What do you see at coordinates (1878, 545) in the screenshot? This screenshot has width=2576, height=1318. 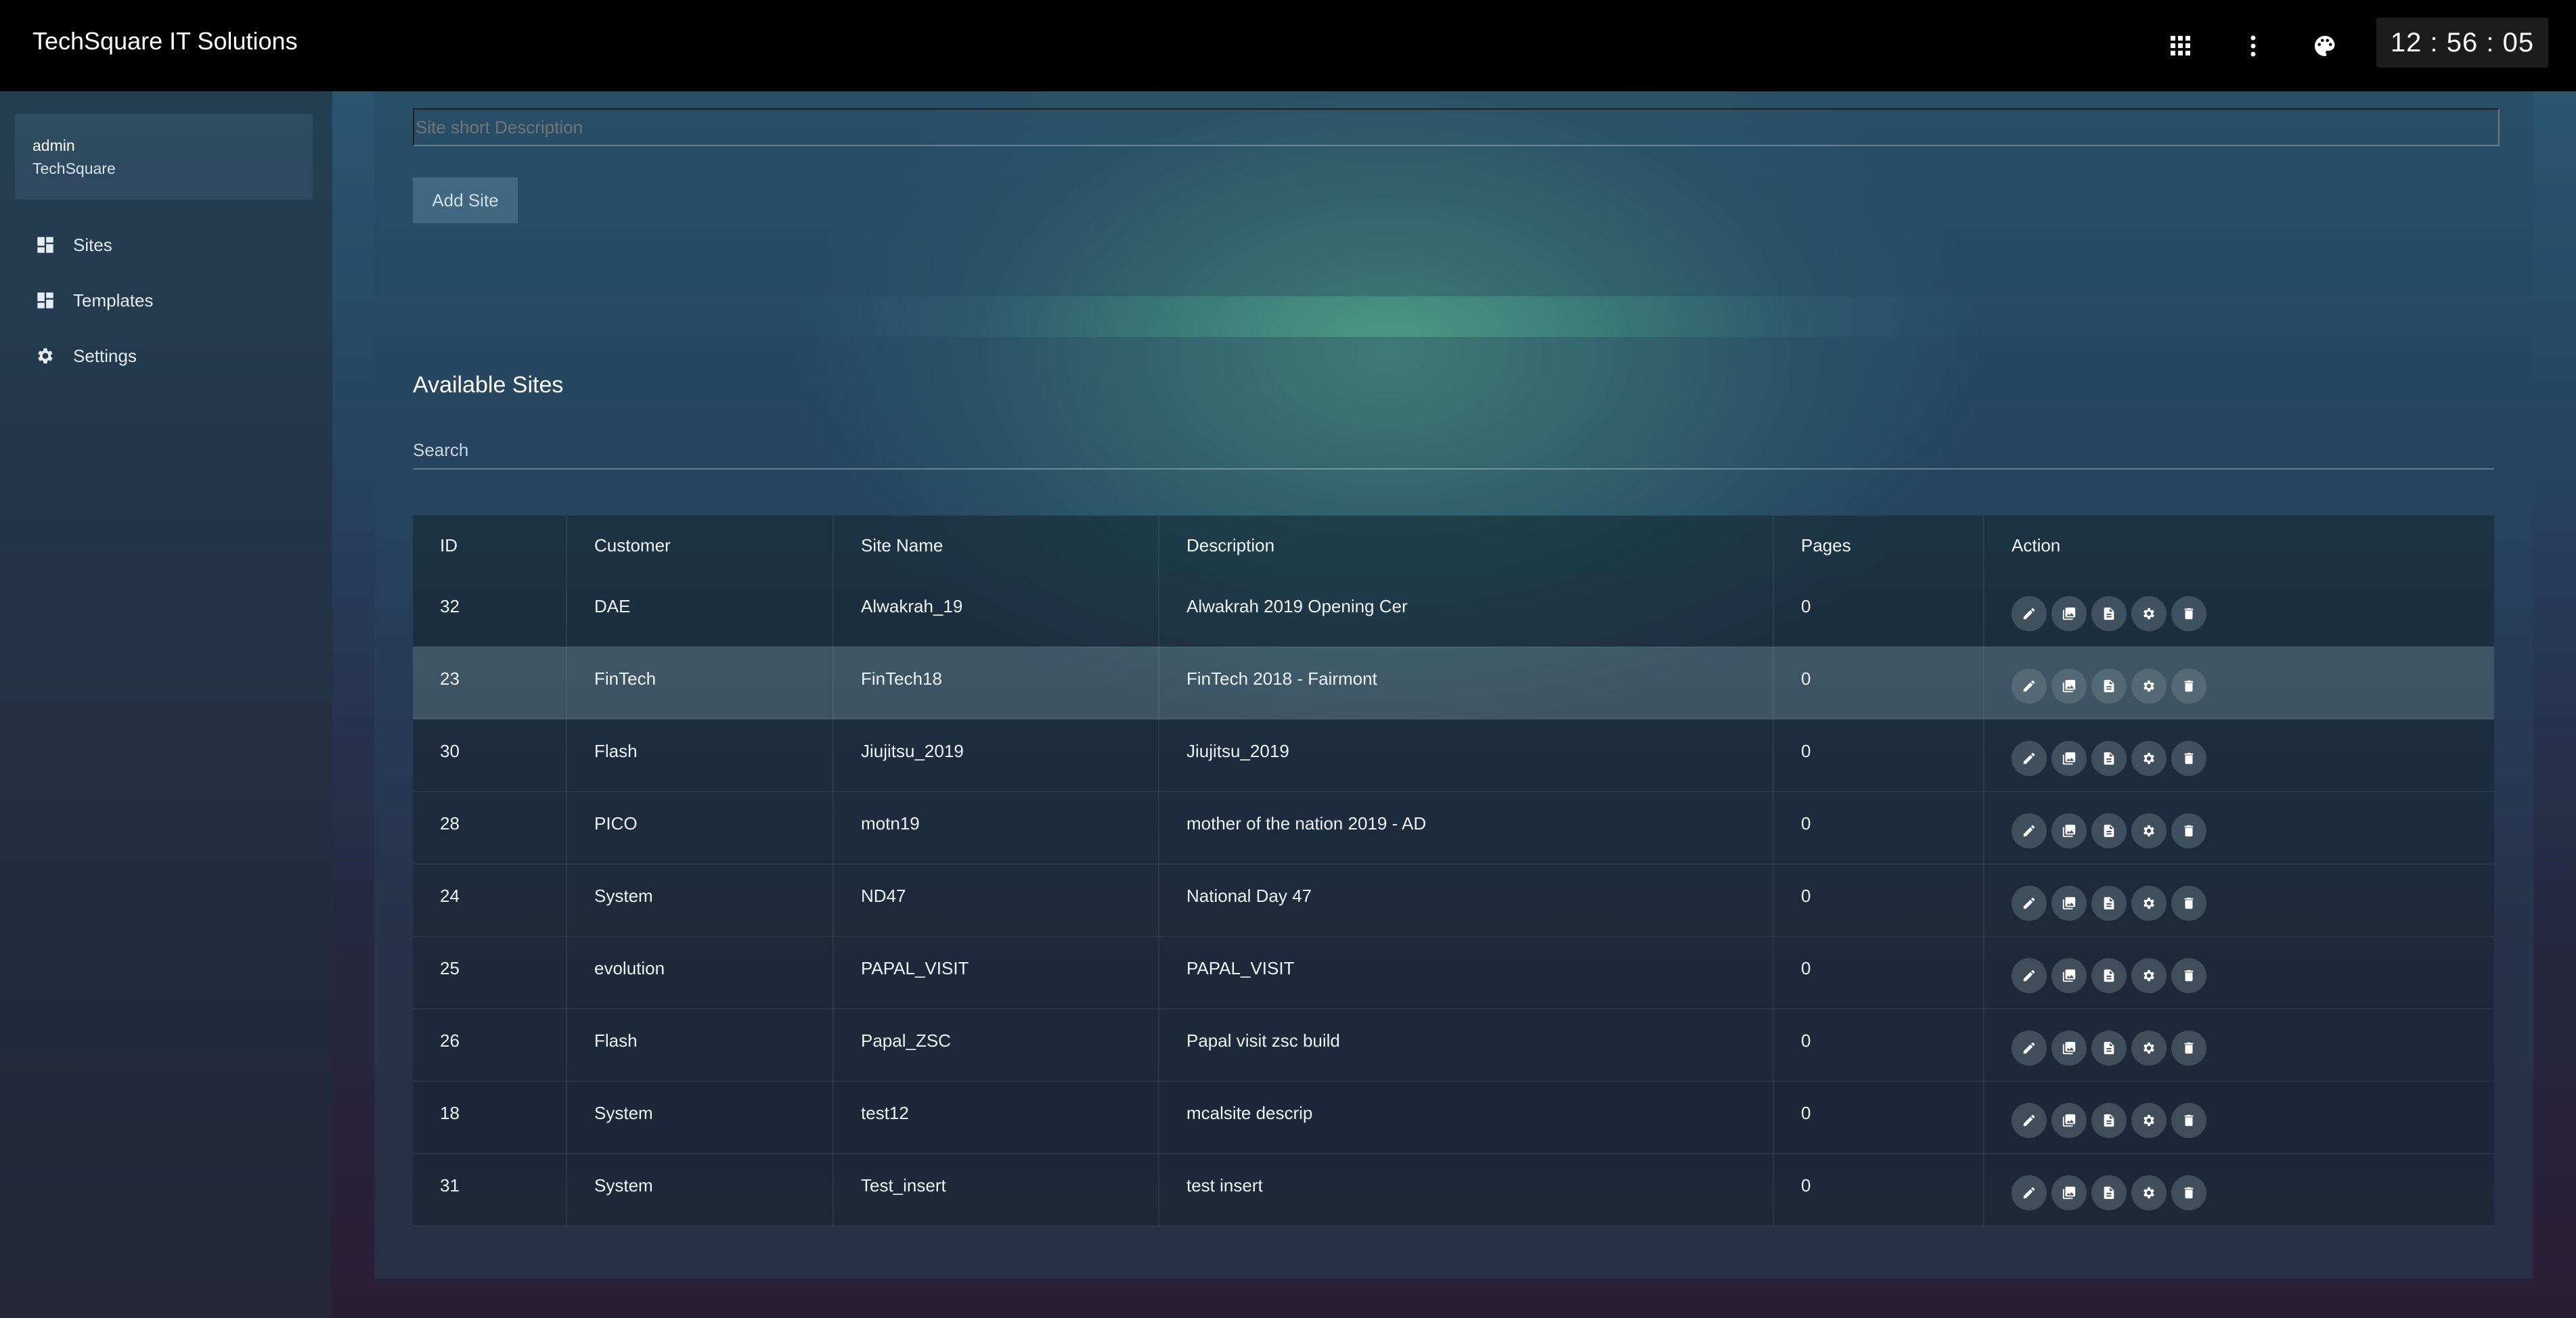 I see `column-header-pages: Pages` at bounding box center [1878, 545].